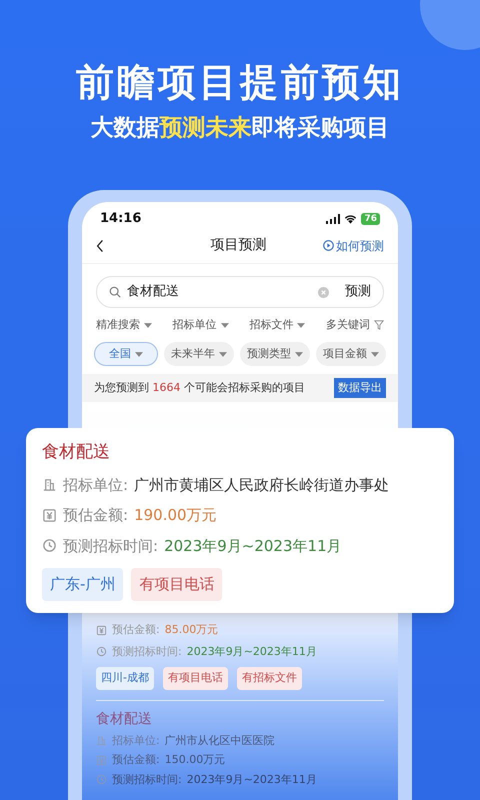 Image resolution: width=480 pixels, height=800 pixels. I want to click on wifi-icon, so click(351, 219).